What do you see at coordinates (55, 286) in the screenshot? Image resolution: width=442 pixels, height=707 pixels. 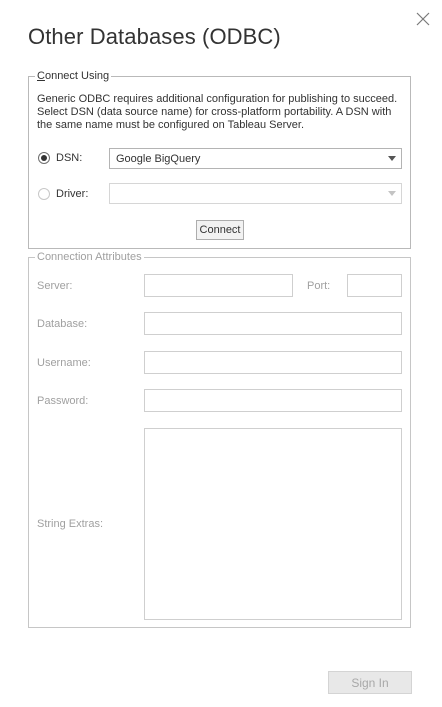 I see `server-label: Server:` at bounding box center [55, 286].